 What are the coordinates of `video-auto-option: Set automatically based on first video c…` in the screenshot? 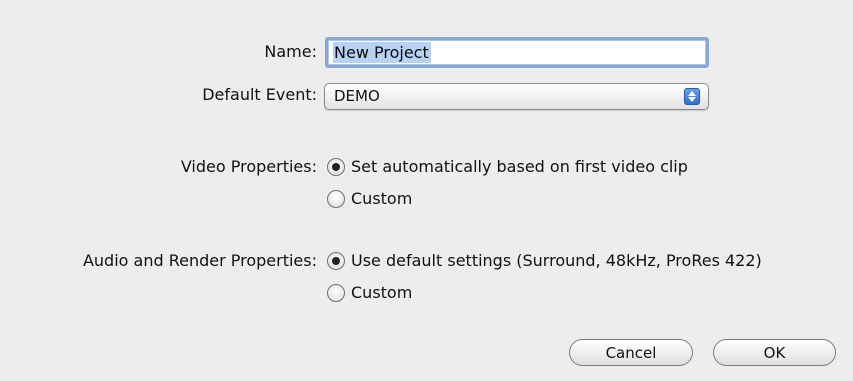 It's located at (507, 166).